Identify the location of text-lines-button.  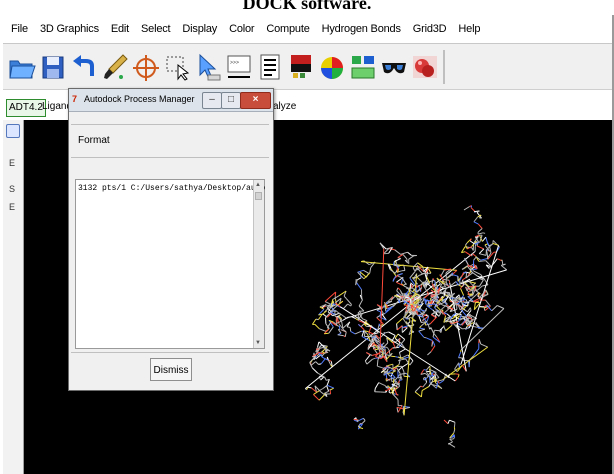
(270, 67).